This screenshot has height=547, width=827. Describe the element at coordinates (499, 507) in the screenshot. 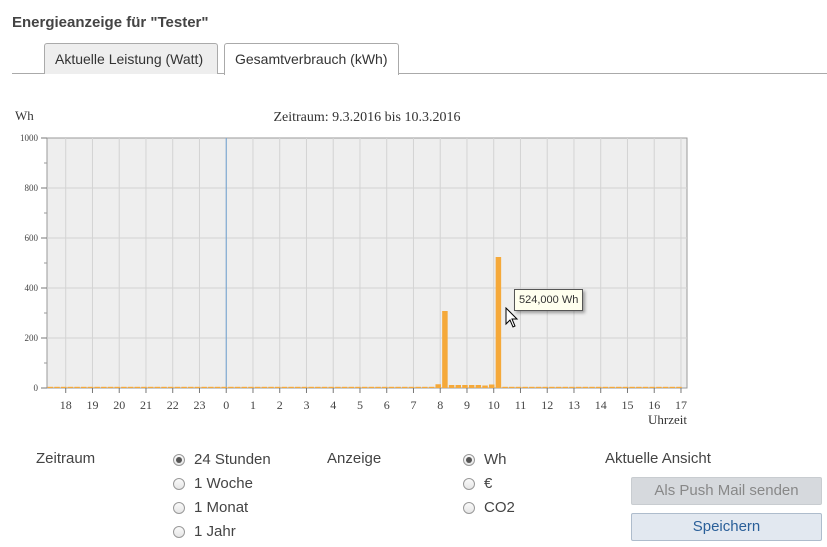

I see `radio-label: CO2` at that location.